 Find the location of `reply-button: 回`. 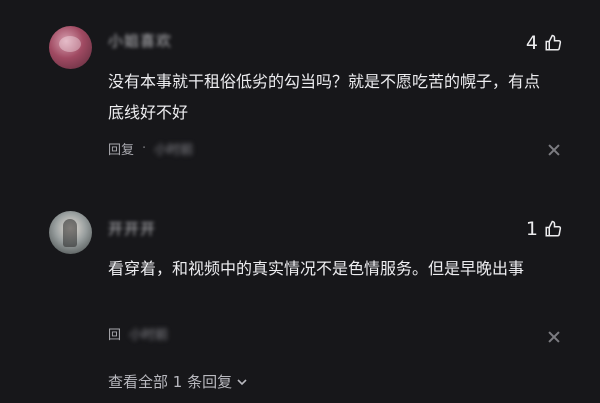

reply-button: 回 is located at coordinates (114, 333).